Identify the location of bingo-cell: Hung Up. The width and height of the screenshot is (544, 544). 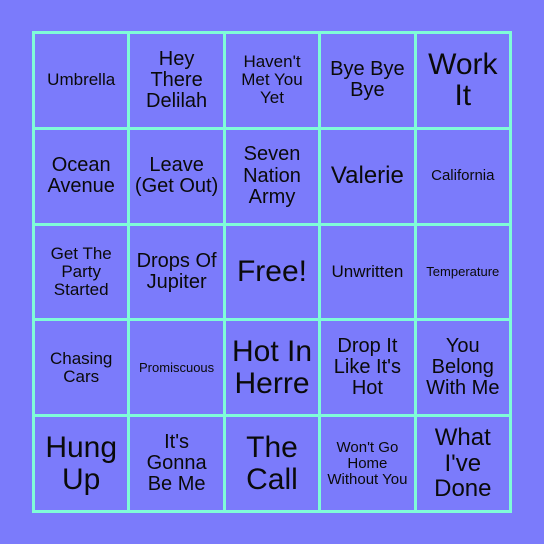
(81, 463).